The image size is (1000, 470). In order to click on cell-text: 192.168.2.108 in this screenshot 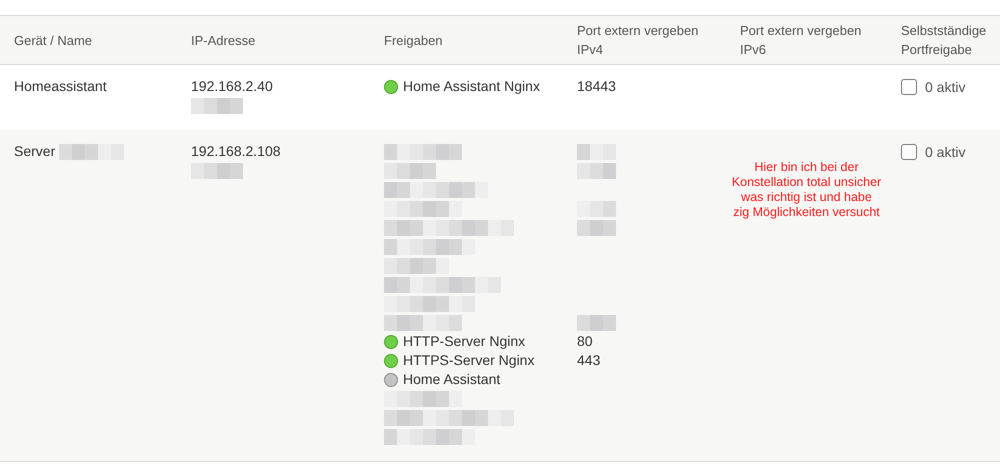, I will do `click(236, 151)`.